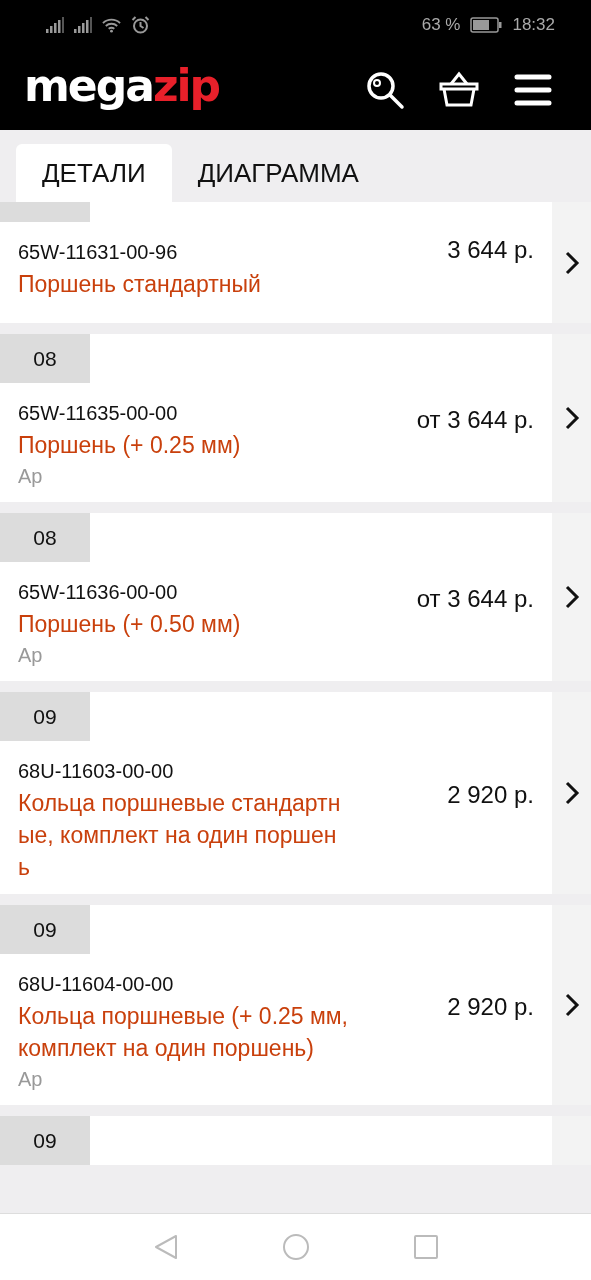 Image resolution: width=591 pixels, height=1280 pixels. Describe the element at coordinates (459, 90) in the screenshot. I see `basket-icon` at that location.